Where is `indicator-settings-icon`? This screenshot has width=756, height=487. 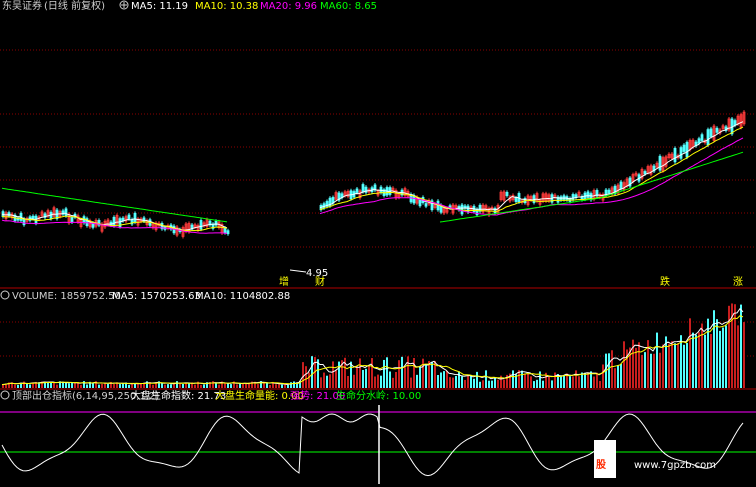 indicator-settings-icon is located at coordinates (5, 395).